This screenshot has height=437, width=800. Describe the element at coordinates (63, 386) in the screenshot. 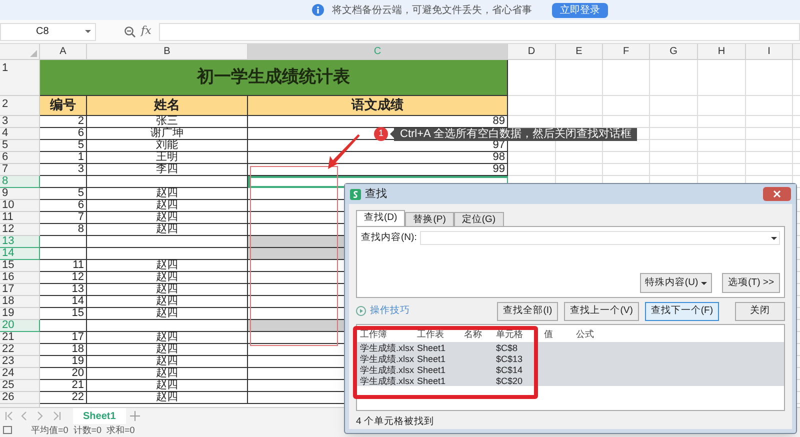

I see `table-cell: 21` at that location.